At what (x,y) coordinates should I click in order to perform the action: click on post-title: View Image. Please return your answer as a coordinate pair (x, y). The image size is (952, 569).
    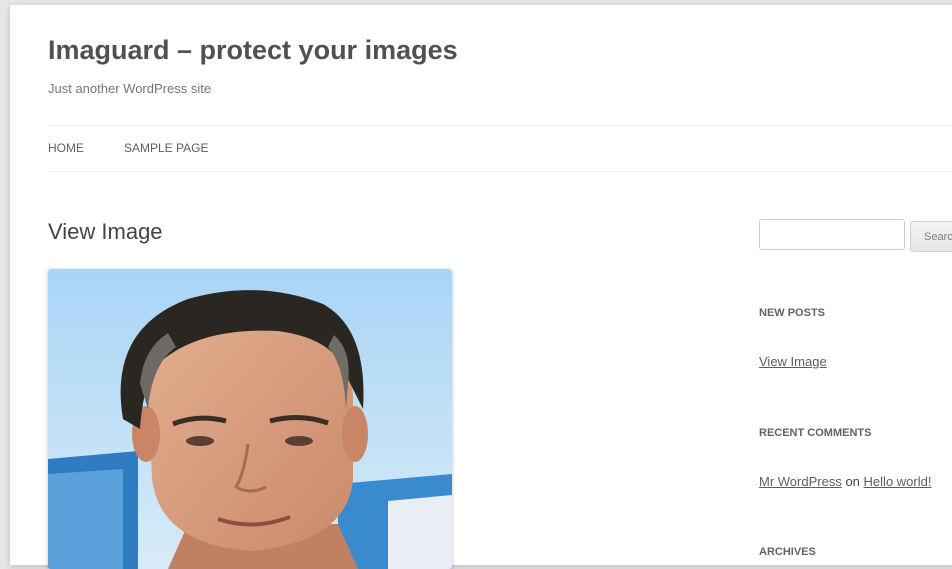
    Looking at the image, I should click on (105, 231).